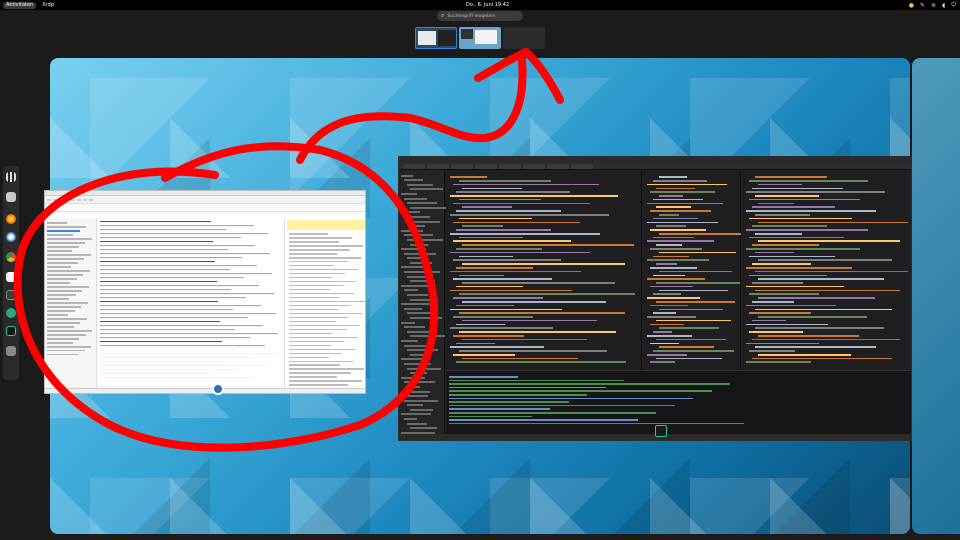  Describe the element at coordinates (661, 431) in the screenshot. I see `ide-window-icon` at that location.